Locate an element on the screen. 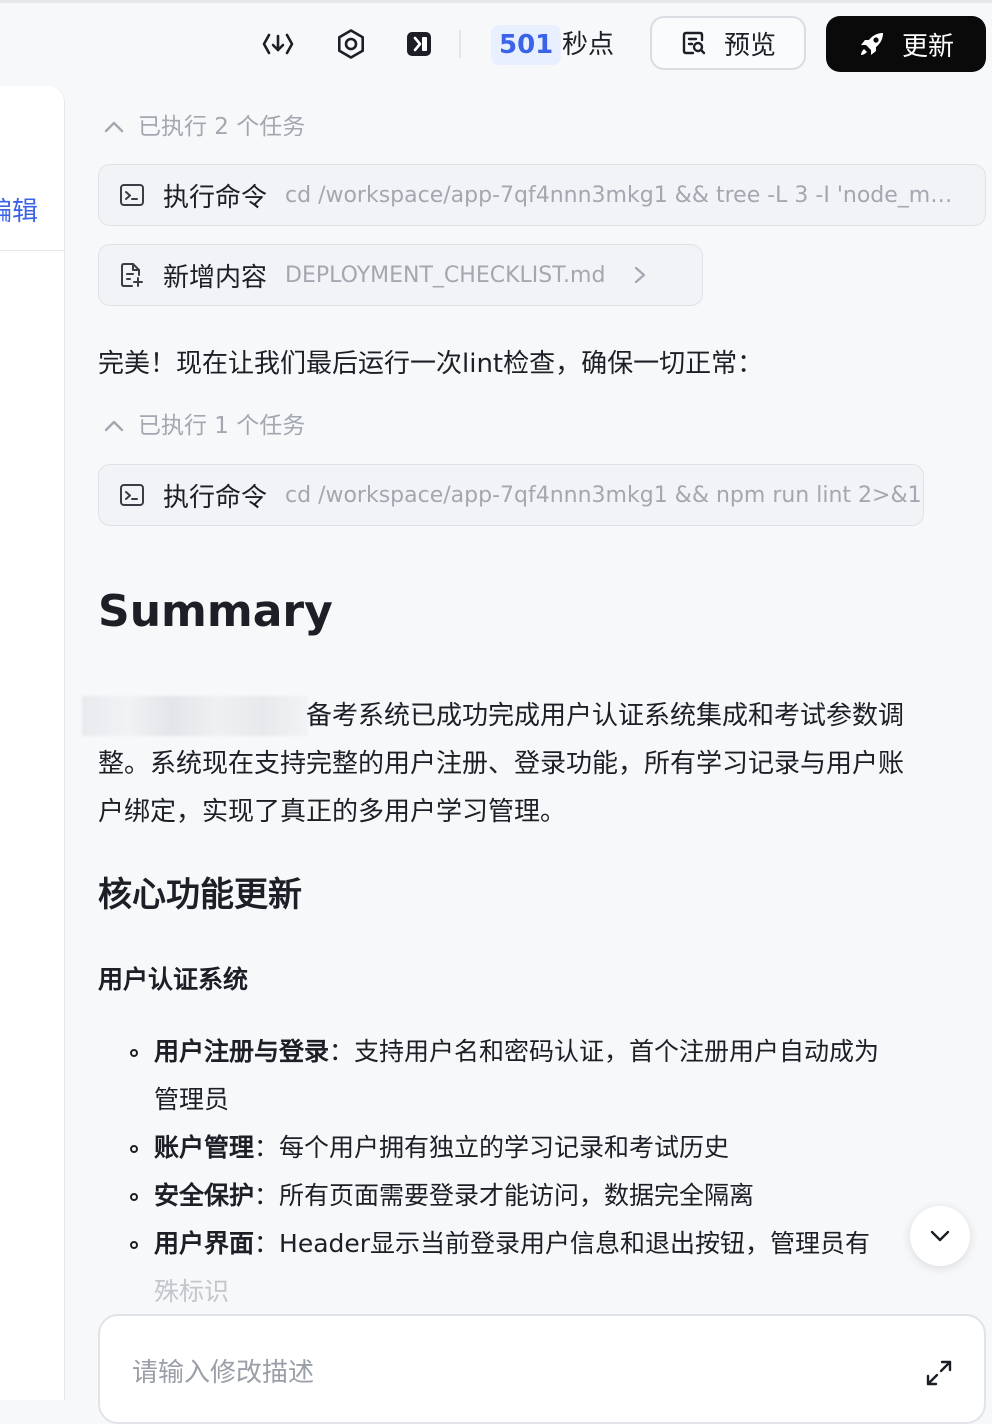 This screenshot has height=1424, width=992. chevron-right-icon is located at coordinates (640, 275).